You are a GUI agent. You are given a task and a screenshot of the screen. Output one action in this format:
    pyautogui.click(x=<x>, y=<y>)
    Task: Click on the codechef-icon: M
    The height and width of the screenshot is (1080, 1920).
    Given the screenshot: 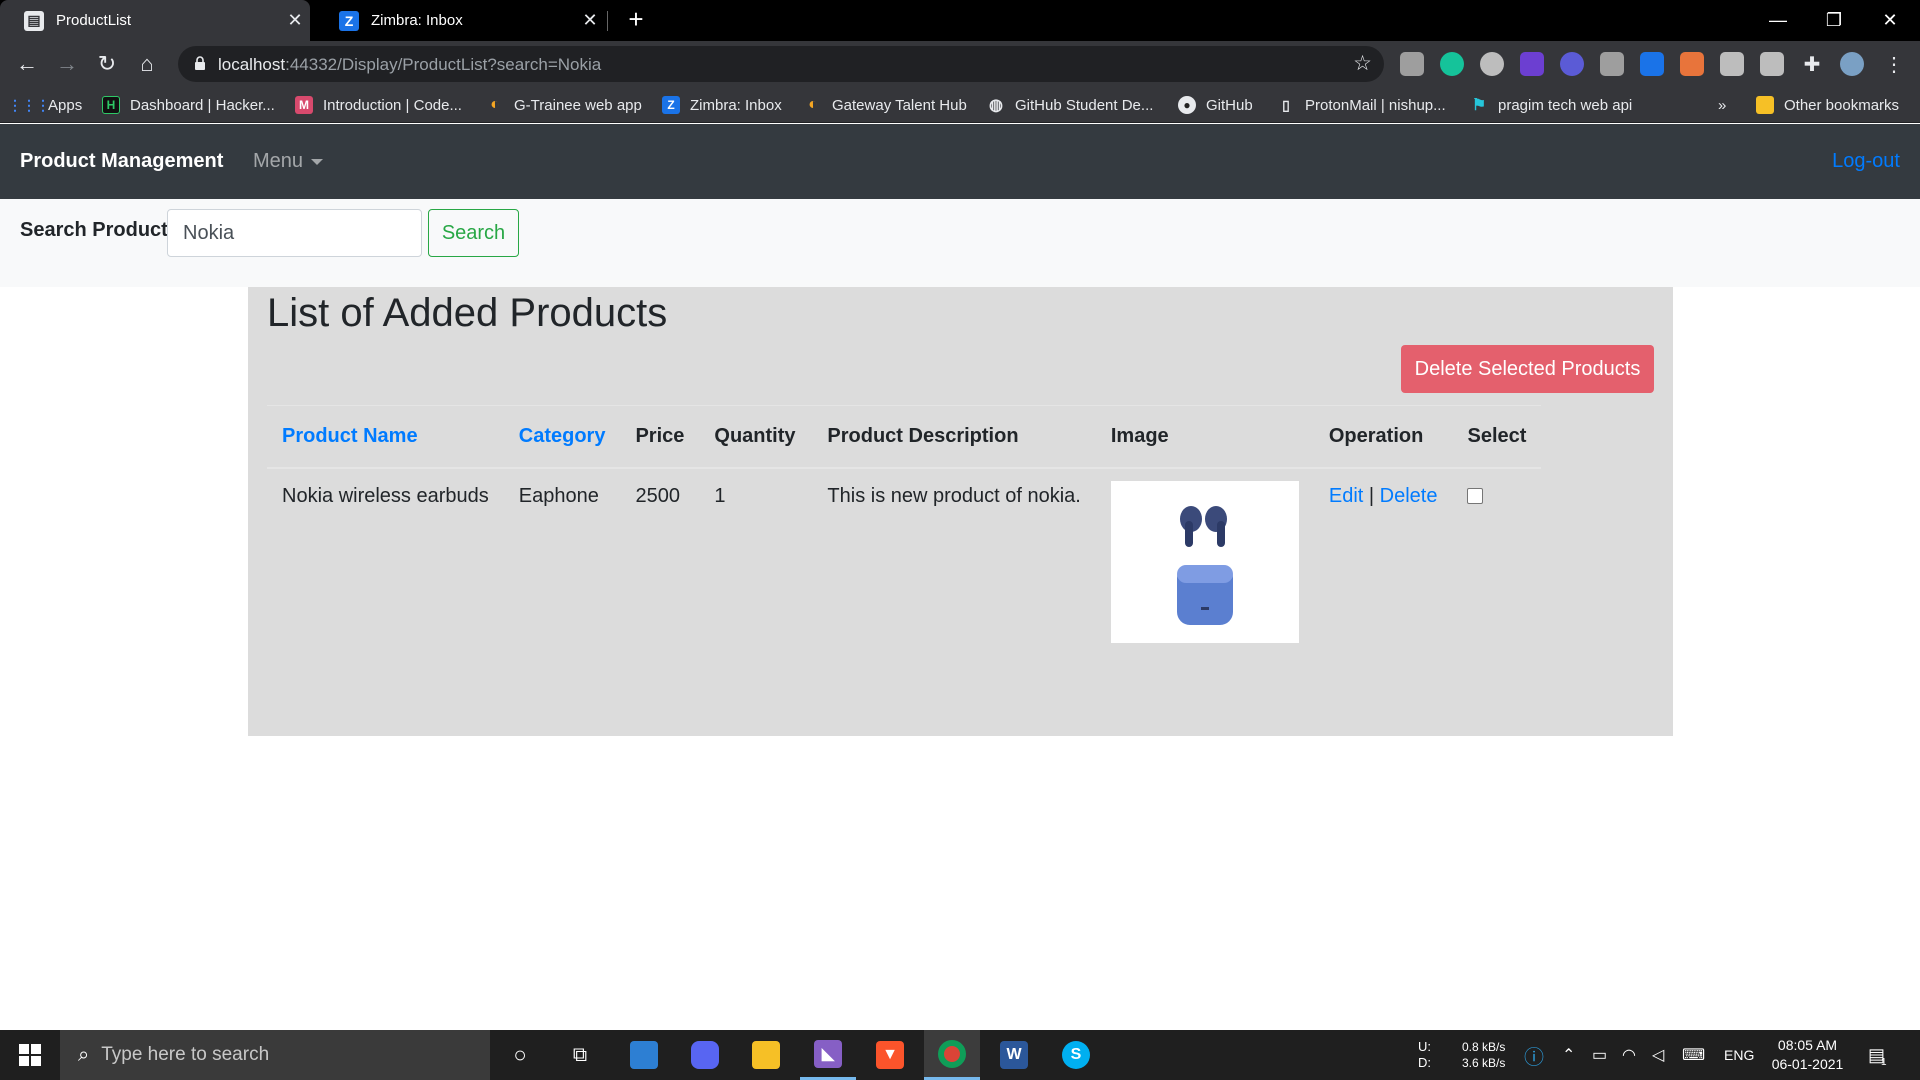 What is the action you would take?
    pyautogui.click(x=304, y=105)
    